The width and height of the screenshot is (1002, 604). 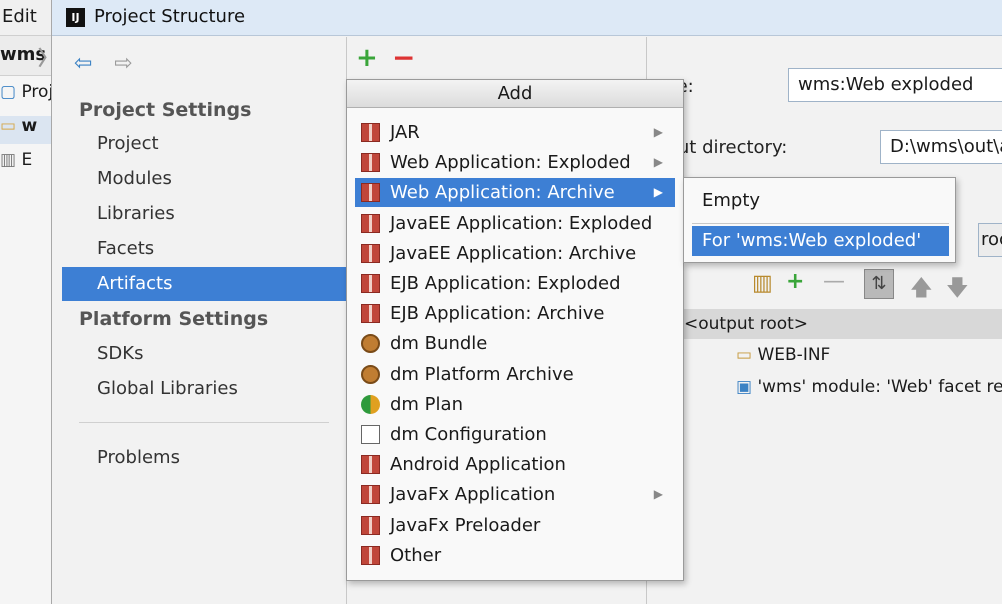 I want to click on document-icon, so click(x=370, y=434).